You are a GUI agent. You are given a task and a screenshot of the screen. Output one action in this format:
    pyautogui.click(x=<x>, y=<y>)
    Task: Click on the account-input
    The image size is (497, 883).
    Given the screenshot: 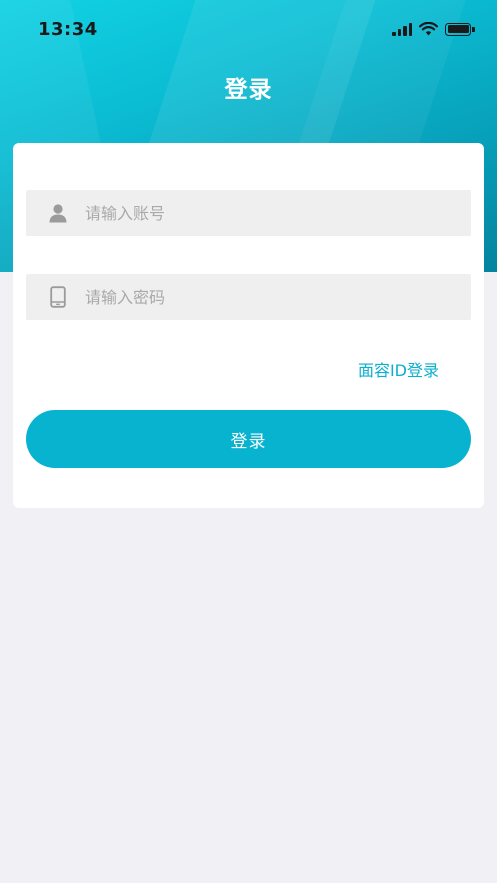 What is the action you would take?
    pyautogui.click(x=272, y=213)
    